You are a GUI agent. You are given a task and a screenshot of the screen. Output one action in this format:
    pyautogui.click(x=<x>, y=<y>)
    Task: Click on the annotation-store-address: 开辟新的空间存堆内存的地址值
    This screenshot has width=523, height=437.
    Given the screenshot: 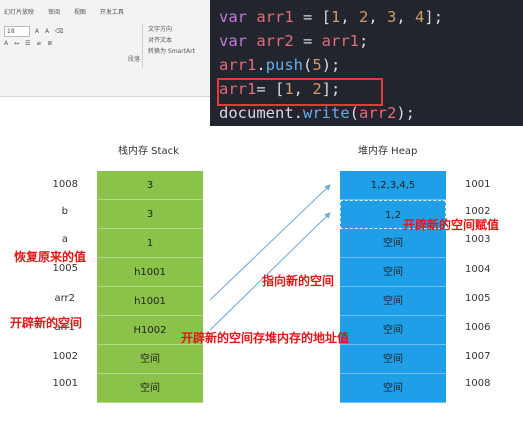 What is the action you would take?
    pyautogui.click(x=265, y=338)
    